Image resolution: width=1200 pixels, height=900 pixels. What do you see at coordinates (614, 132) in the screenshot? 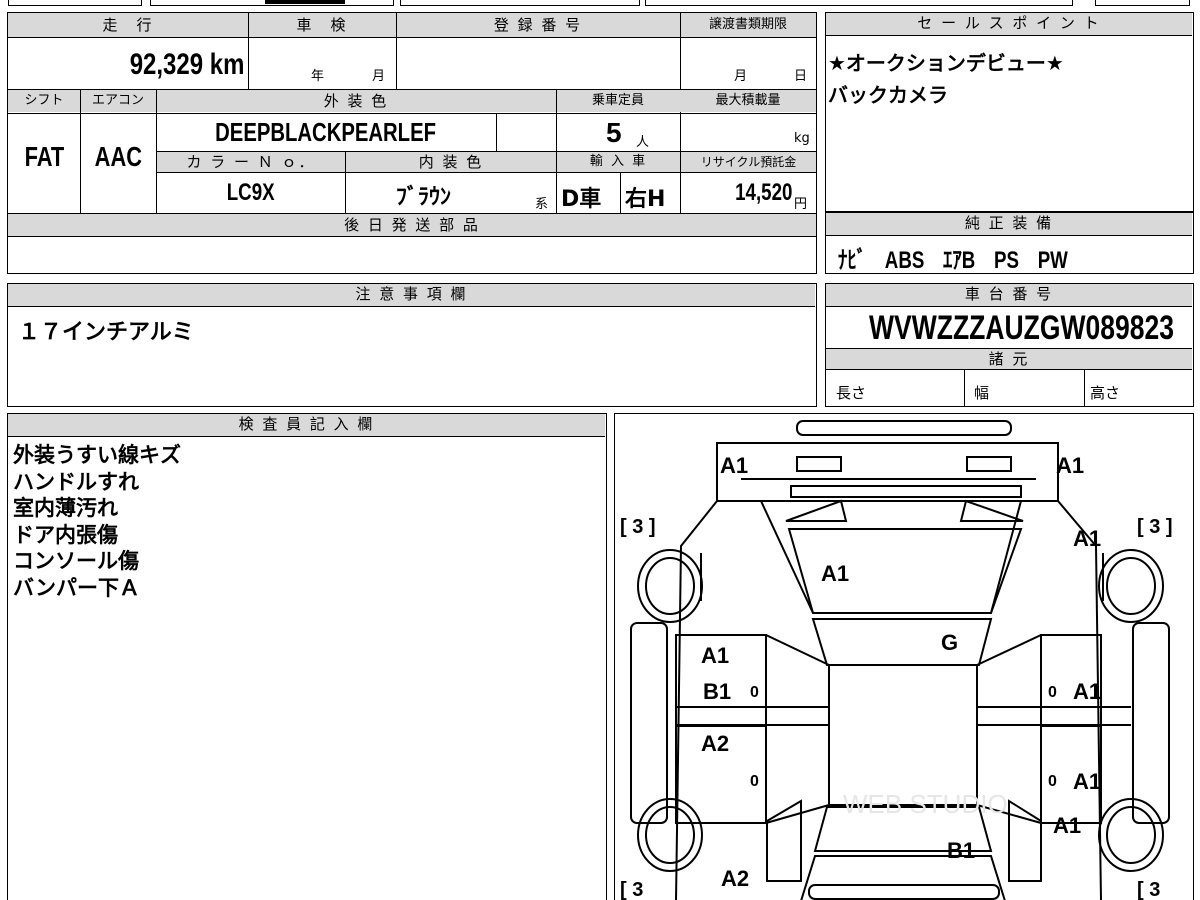
I see `capacity-value: 5` at bounding box center [614, 132].